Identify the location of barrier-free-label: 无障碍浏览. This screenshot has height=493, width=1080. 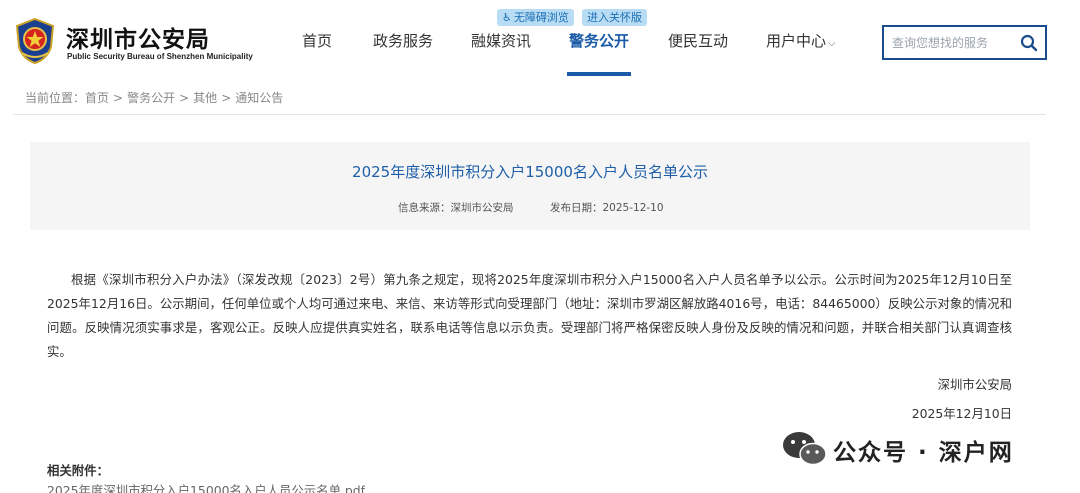
(541, 17).